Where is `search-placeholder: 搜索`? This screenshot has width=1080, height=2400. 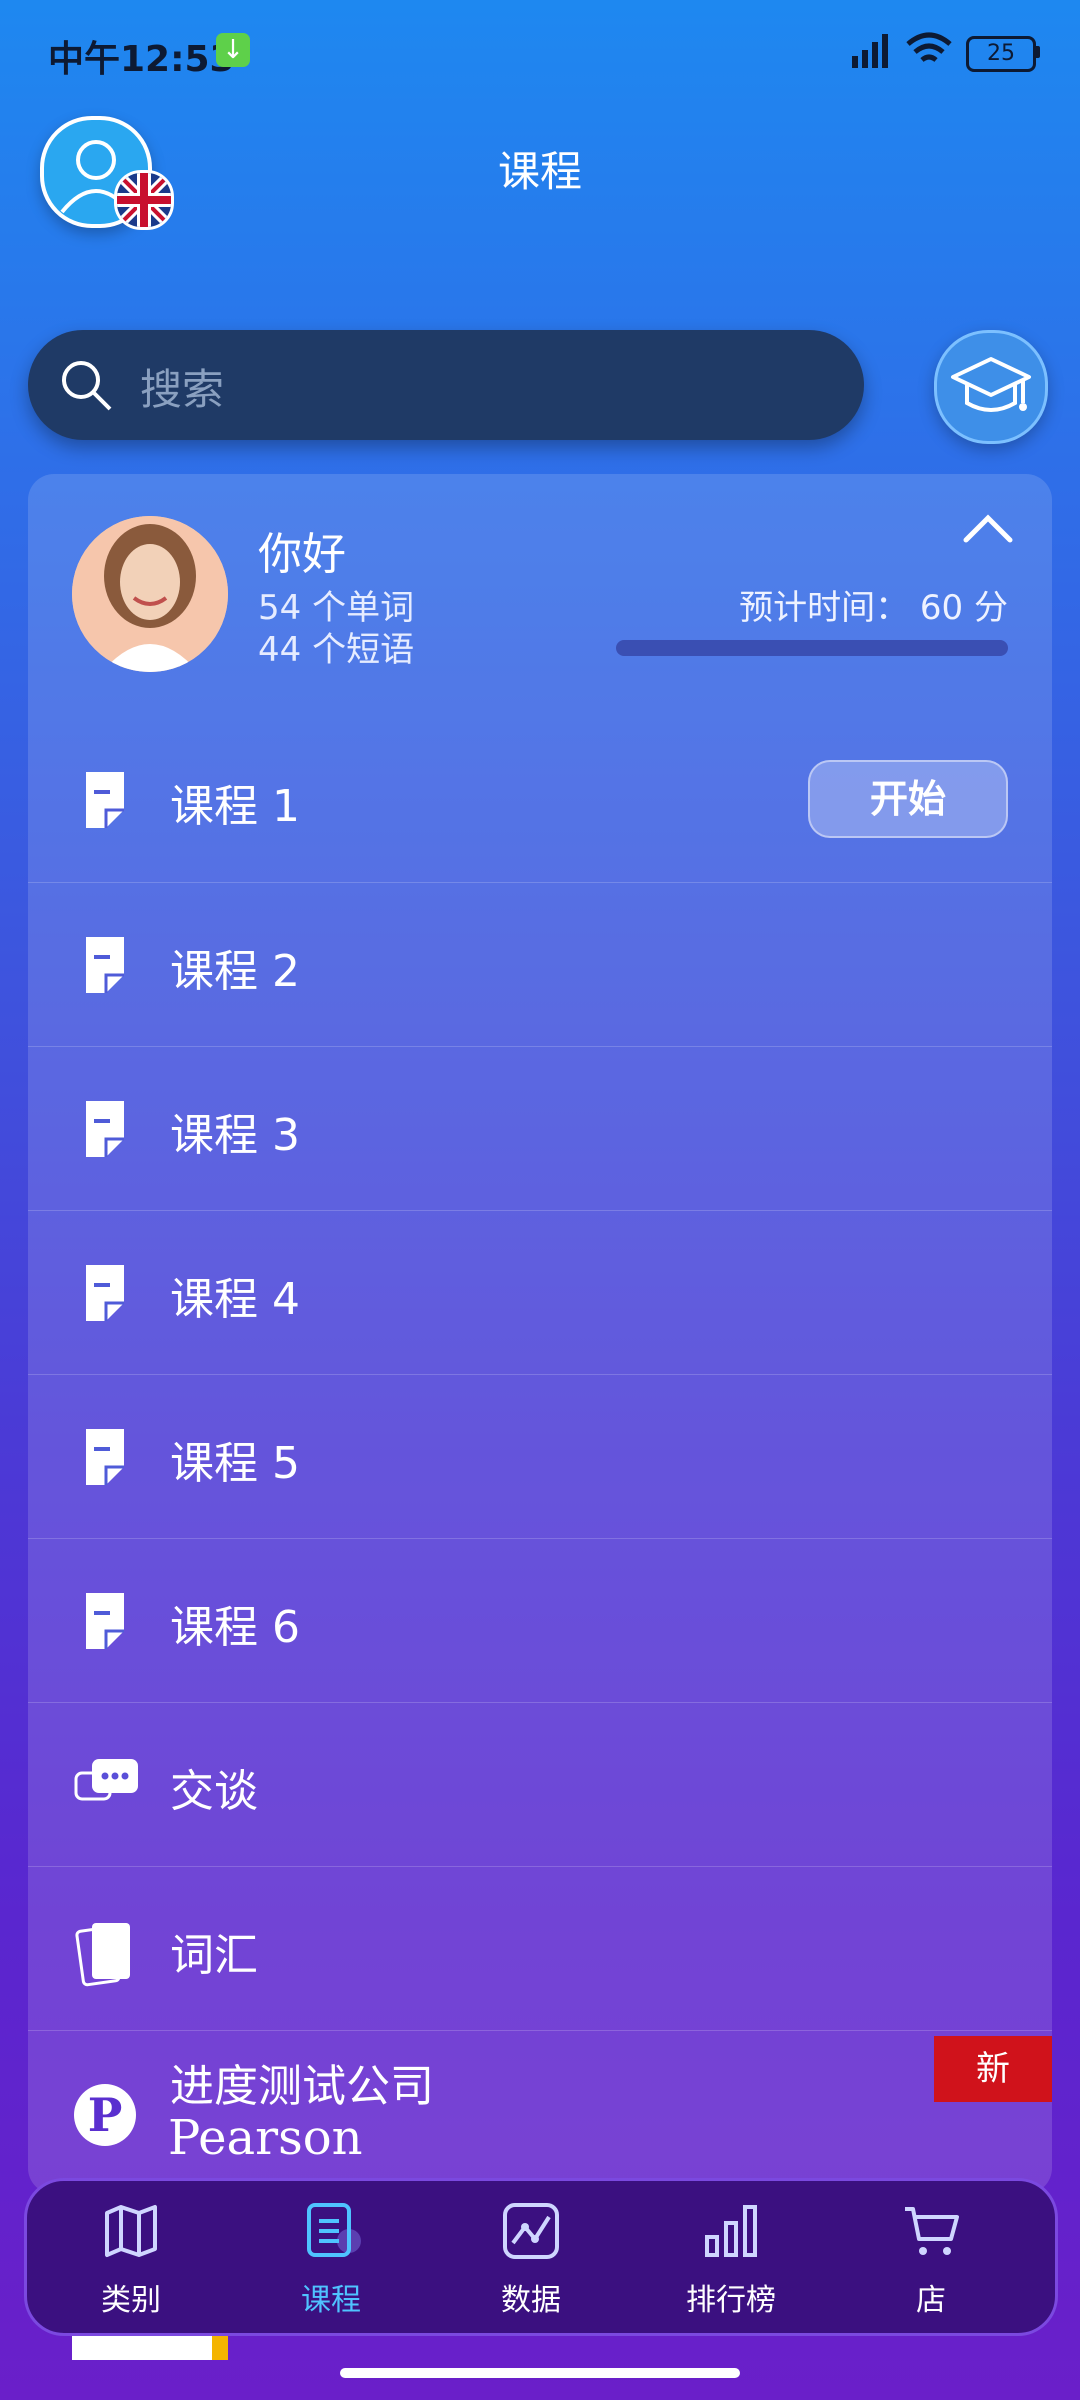
search-placeholder: 搜索 is located at coordinates (182, 389).